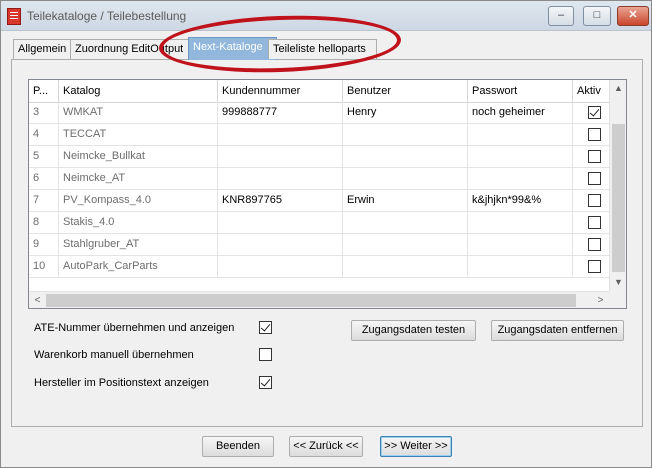 The width and height of the screenshot is (652, 468). Describe the element at coordinates (134, 328) in the screenshot. I see `option-label-ate-nummer: ATE-Nummer übernehmen und anzeigen` at that location.